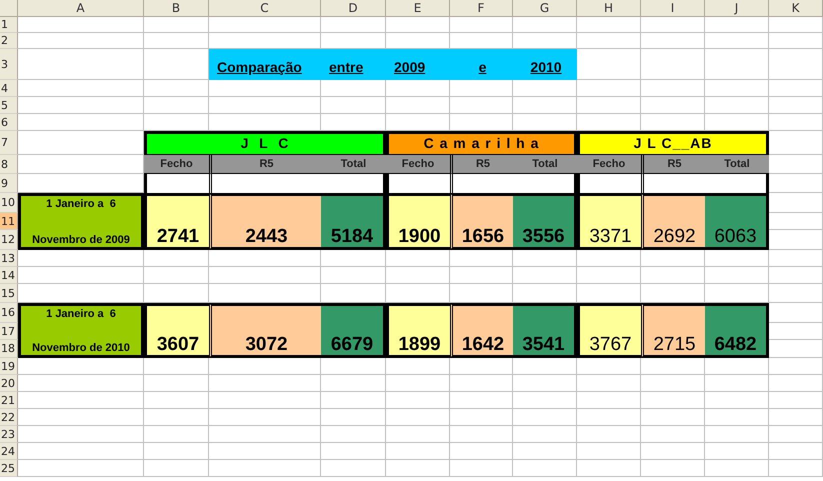 This screenshot has height=481, width=823. Describe the element at coordinates (545, 8) in the screenshot. I see `column-header: G` at that location.